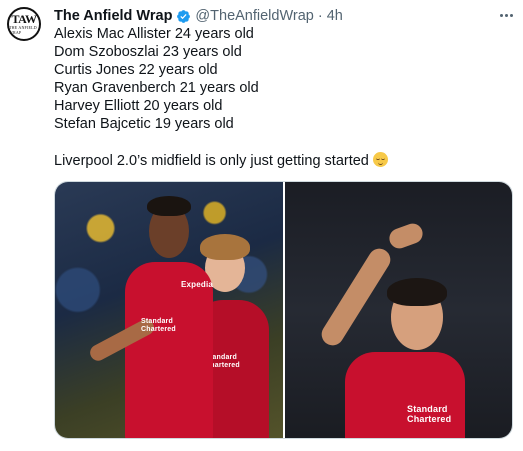 Image resolution: width=523 pixels, height=451 pixels. Describe the element at coordinates (254, 16) in the screenshot. I see `author-handle: @TheAnfieldWrap` at that location.